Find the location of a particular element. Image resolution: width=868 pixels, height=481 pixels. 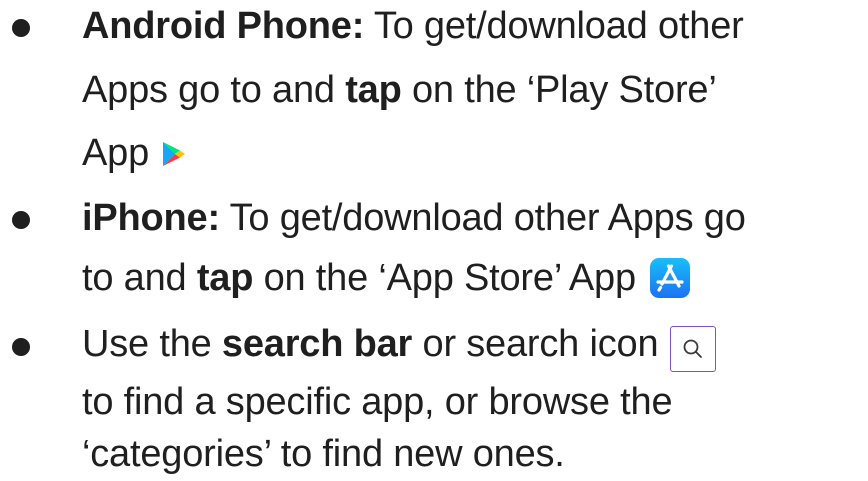

text-span: Apps go to and is located at coordinates (214, 90).